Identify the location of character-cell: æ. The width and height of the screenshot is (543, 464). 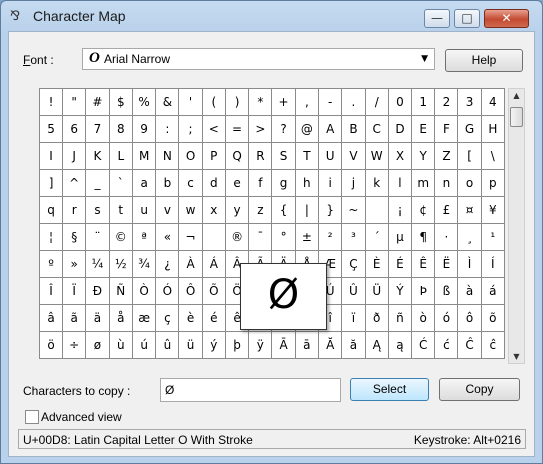
(144, 318).